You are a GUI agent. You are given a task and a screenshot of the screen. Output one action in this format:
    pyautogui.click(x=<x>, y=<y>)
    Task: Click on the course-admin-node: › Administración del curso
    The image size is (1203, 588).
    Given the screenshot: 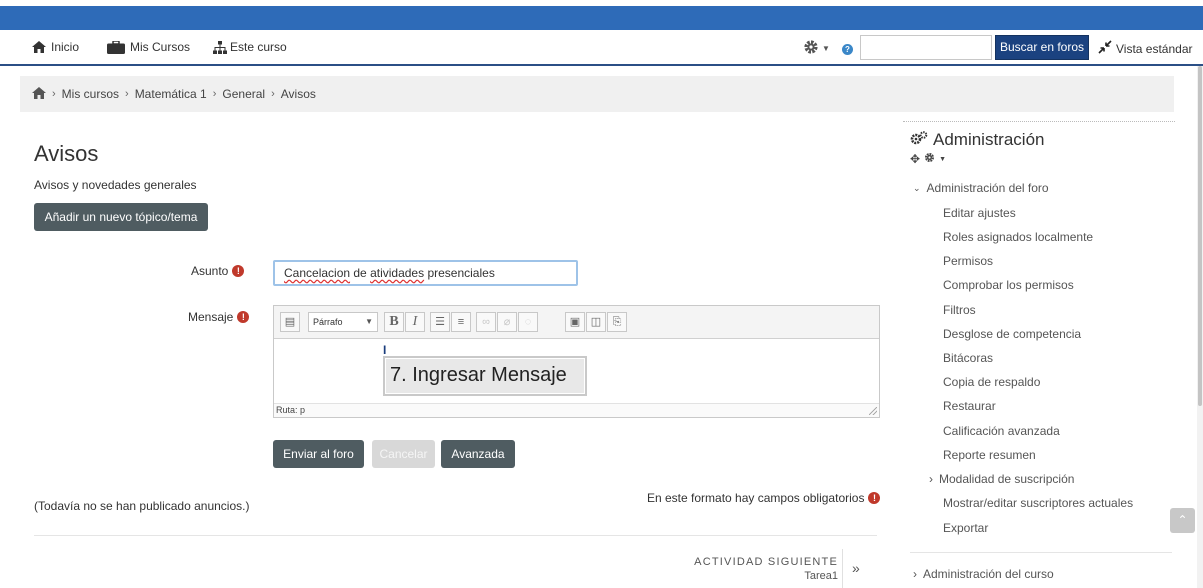 What is the action you would take?
    pyautogui.click(x=983, y=574)
    